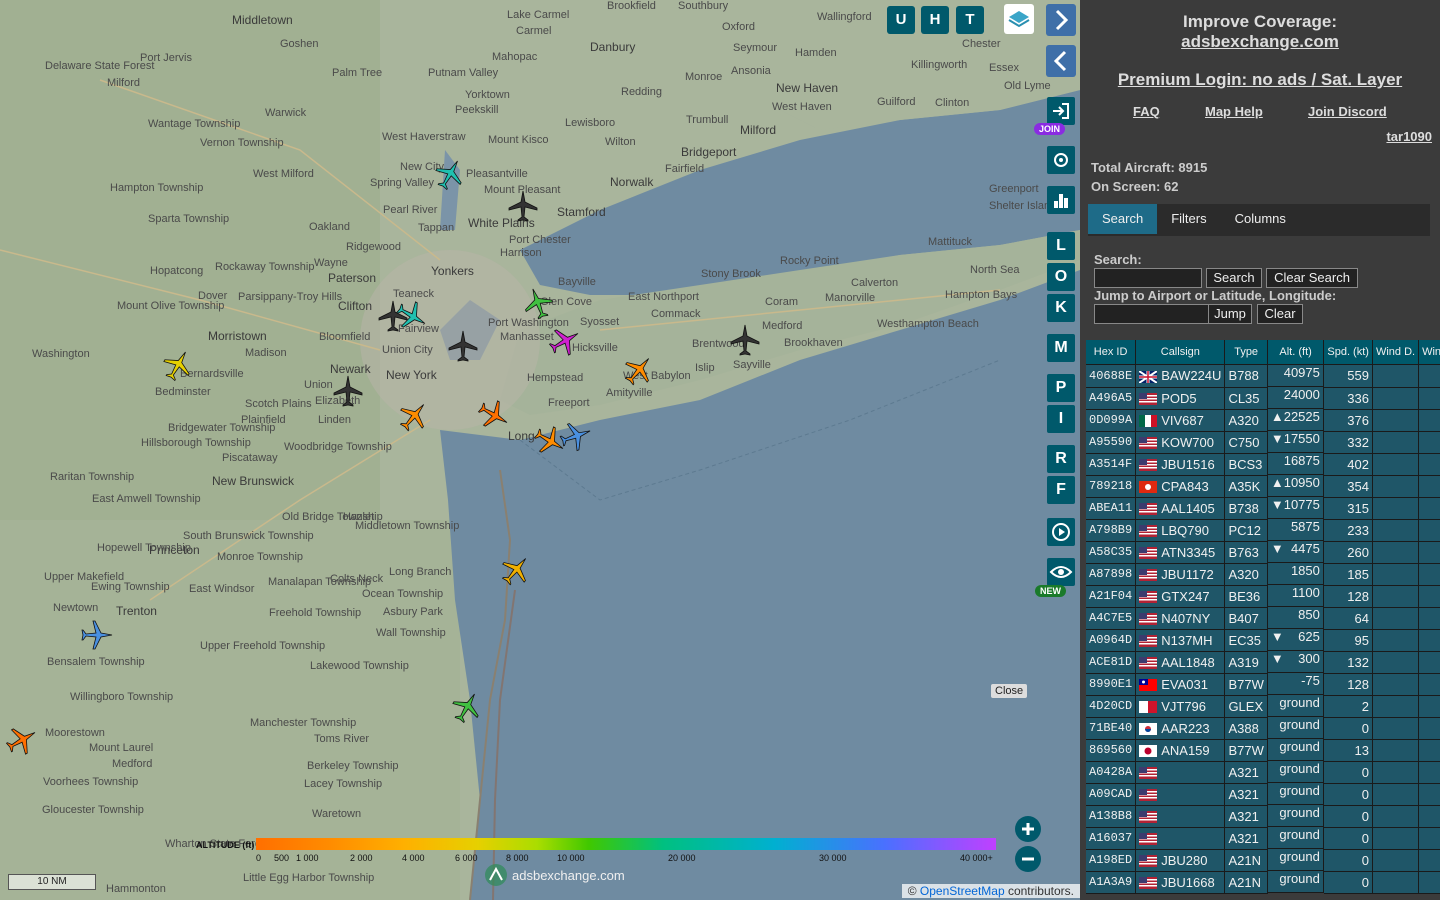 The width and height of the screenshot is (1440, 900). What do you see at coordinates (1280, 314) in the screenshot?
I see `clear-button: Clear` at bounding box center [1280, 314].